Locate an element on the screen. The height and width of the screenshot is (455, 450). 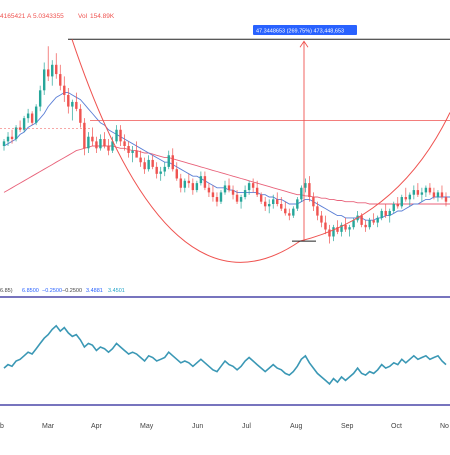
x-axis-label: May is located at coordinates (147, 426).